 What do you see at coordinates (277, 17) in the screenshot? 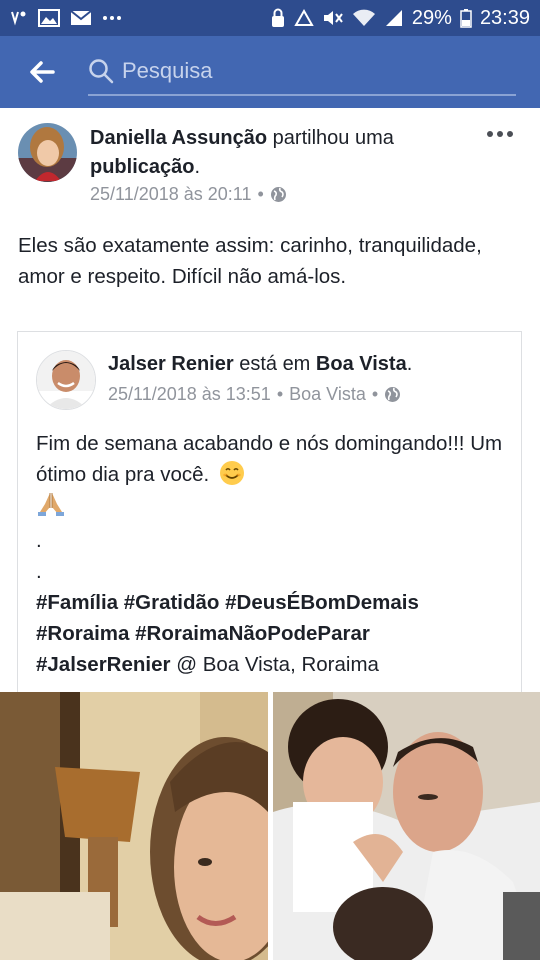
I see `lock-icon` at bounding box center [277, 17].